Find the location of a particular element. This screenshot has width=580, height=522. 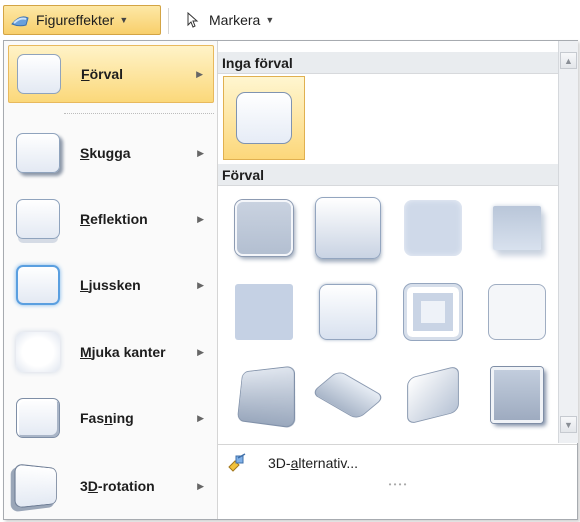

menu-item-ljussken: Ljussken ▶ is located at coordinates (111, 285).